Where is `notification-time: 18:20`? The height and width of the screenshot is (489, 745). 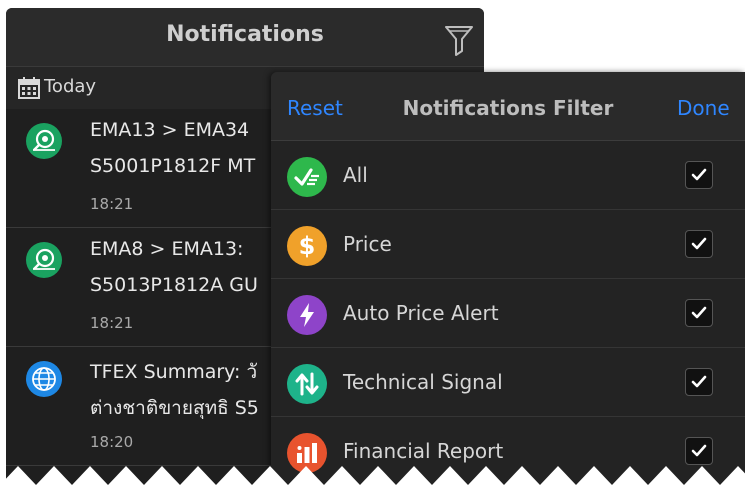
notification-time: 18:20 is located at coordinates (112, 442).